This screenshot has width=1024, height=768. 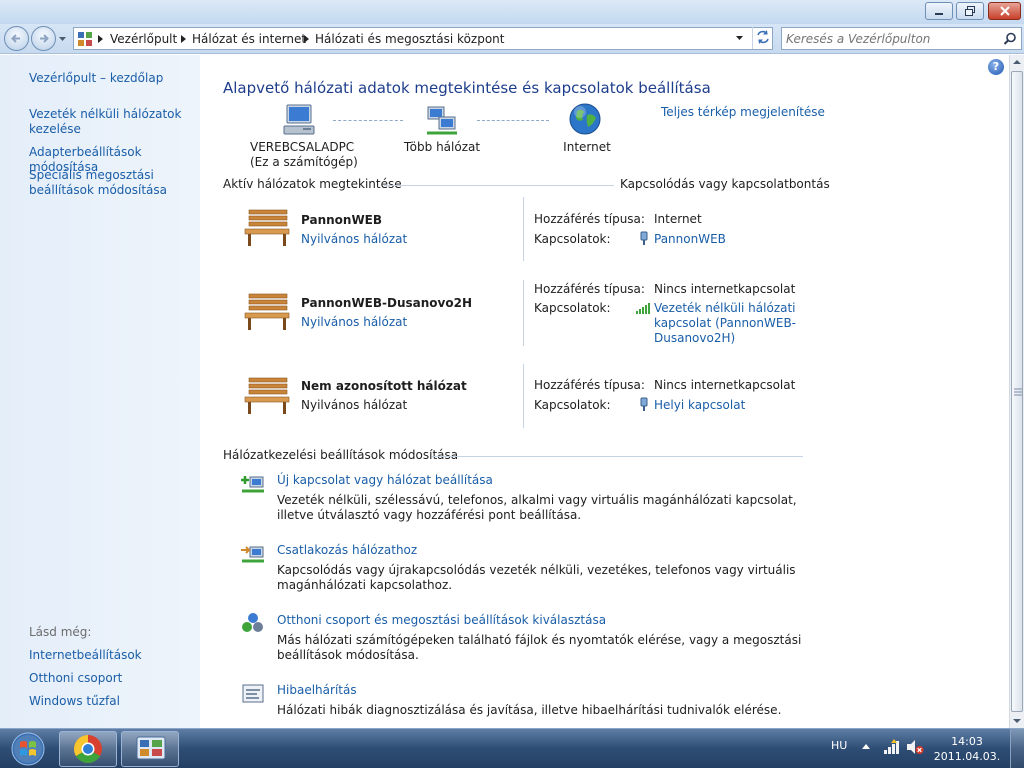 I want to click on taskbar-chrome-app, so click(x=88, y=749).